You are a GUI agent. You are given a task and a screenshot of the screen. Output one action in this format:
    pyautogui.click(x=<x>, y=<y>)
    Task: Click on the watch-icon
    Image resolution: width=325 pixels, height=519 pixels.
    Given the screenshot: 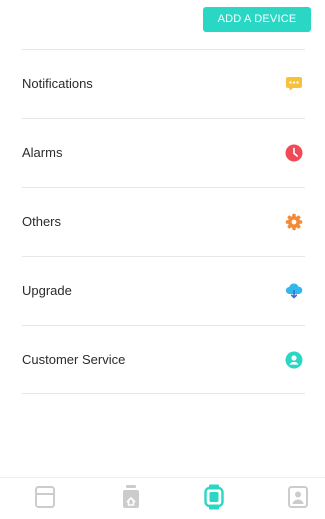 What is the action you would take?
    pyautogui.click(x=214, y=497)
    